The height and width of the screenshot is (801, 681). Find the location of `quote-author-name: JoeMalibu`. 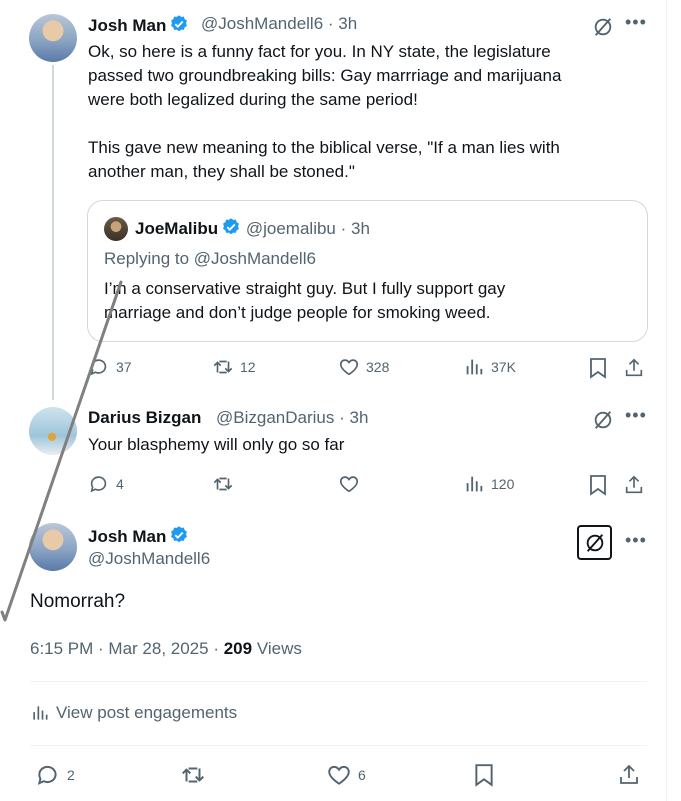

quote-author-name: JoeMalibu is located at coordinates (176, 228).